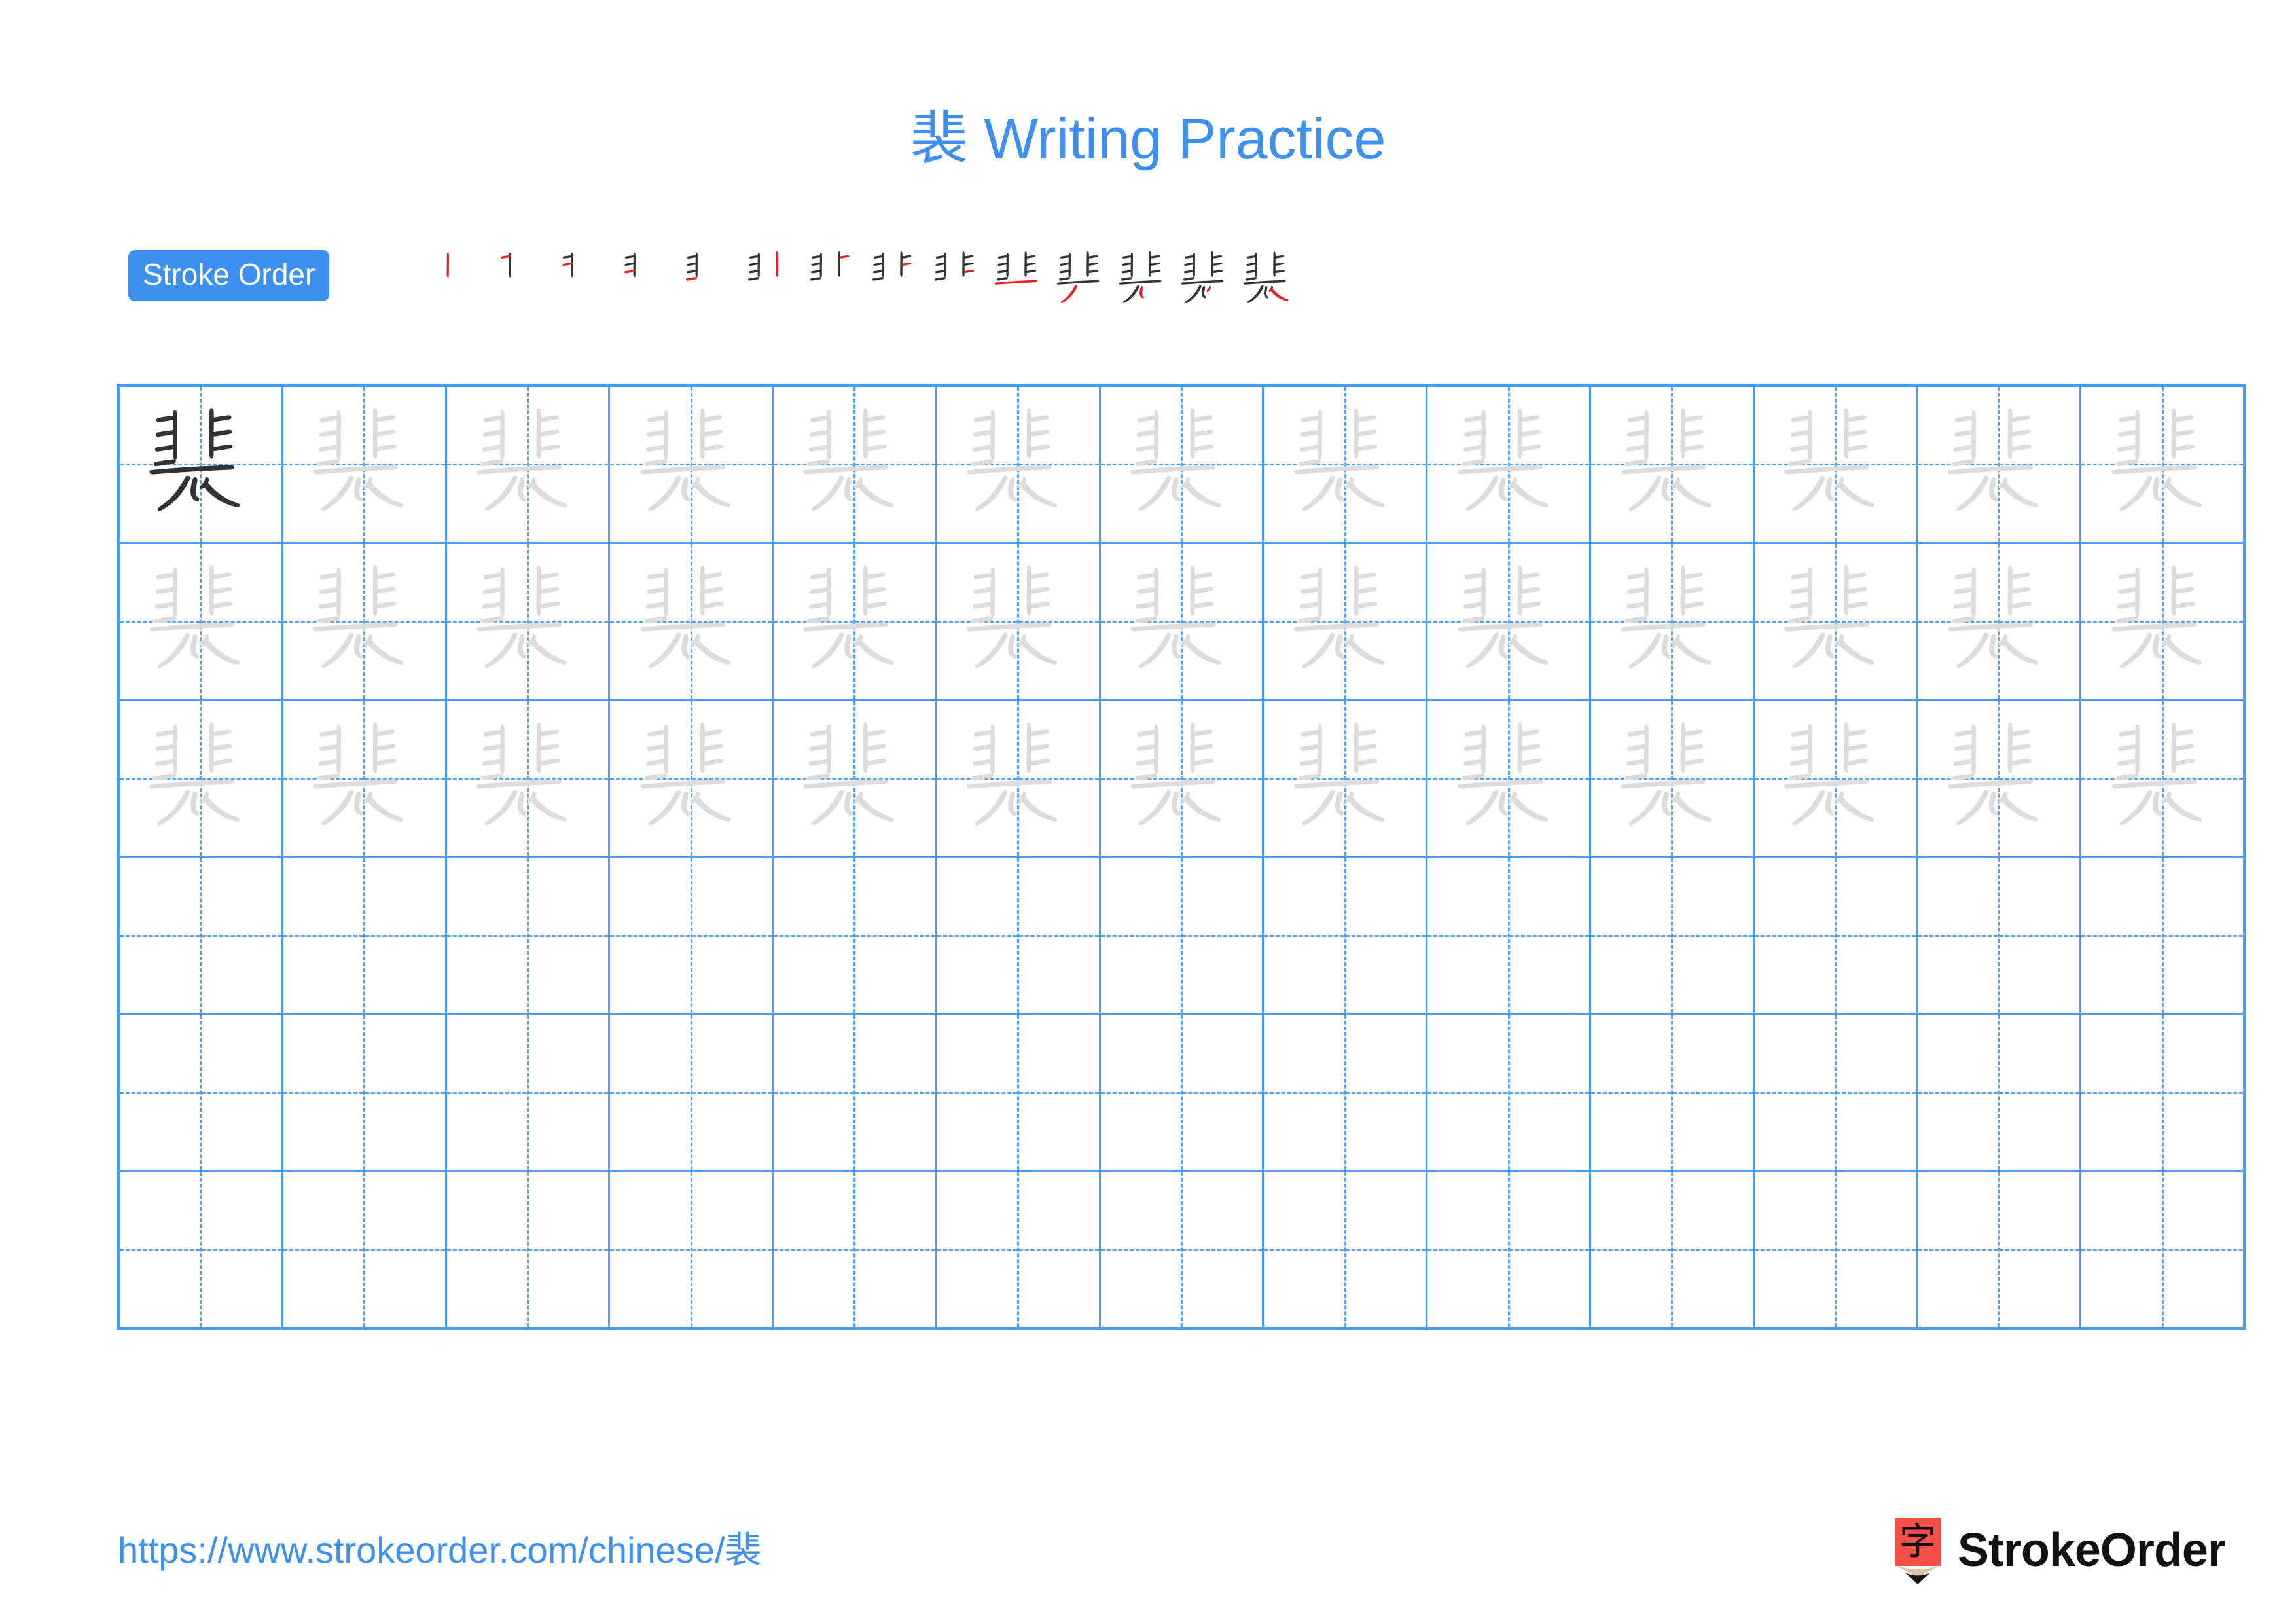 The width and height of the screenshot is (2296, 1623). Describe the element at coordinates (440, 1550) in the screenshot. I see `footer-url: https://www.strokeorder.com/chinese/裴` at that location.